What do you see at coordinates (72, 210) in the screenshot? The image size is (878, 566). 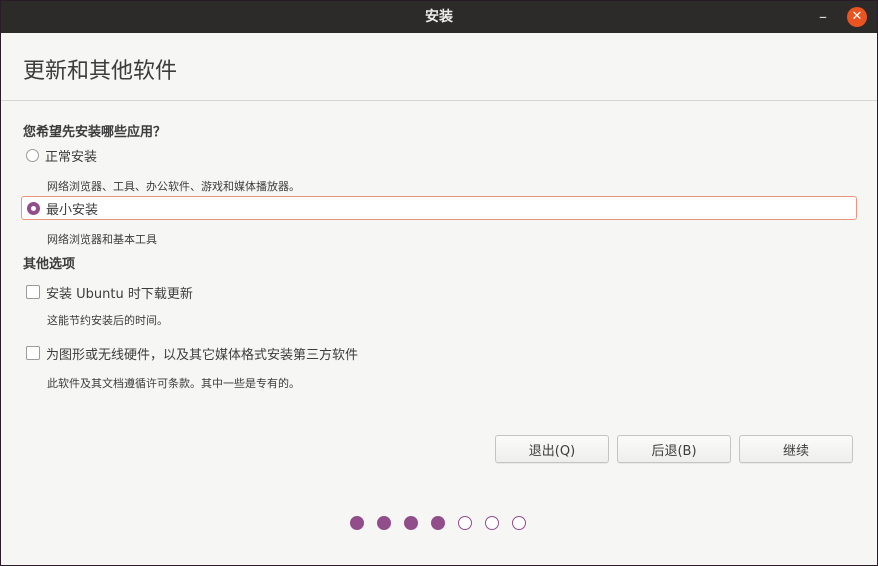 I see `minimal-install-label: 最小安装` at bounding box center [72, 210].